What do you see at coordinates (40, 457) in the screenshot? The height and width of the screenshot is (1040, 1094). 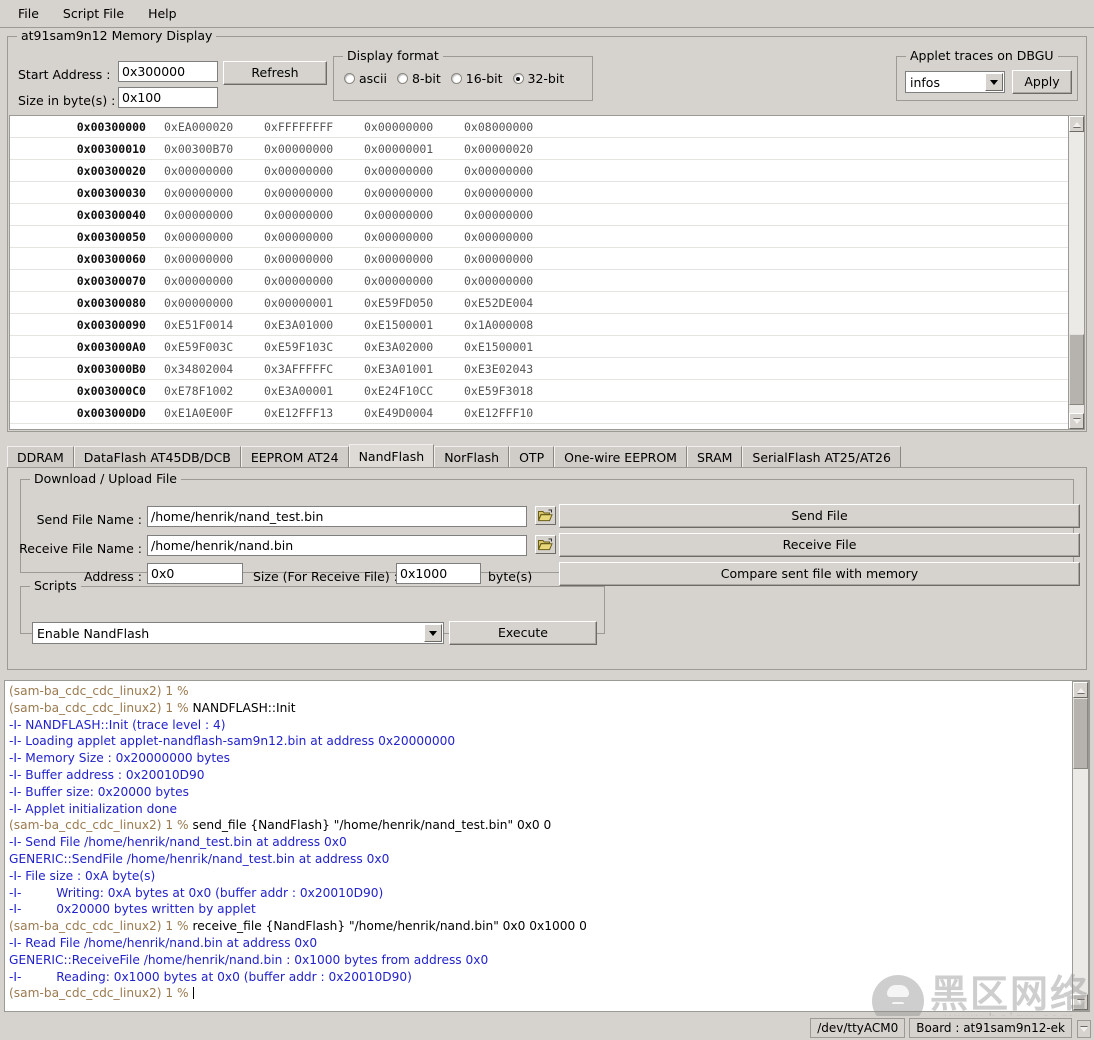 I see `tab-ddram: DDRAM` at bounding box center [40, 457].